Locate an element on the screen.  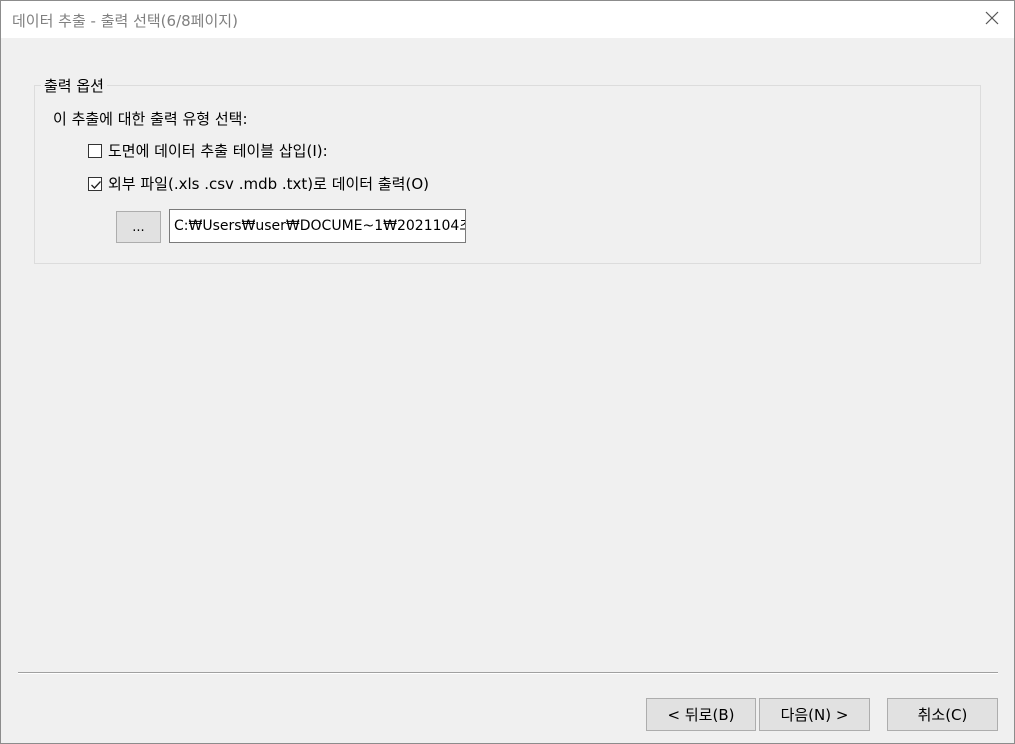
back-button: < 뒤로(B) is located at coordinates (701, 714).